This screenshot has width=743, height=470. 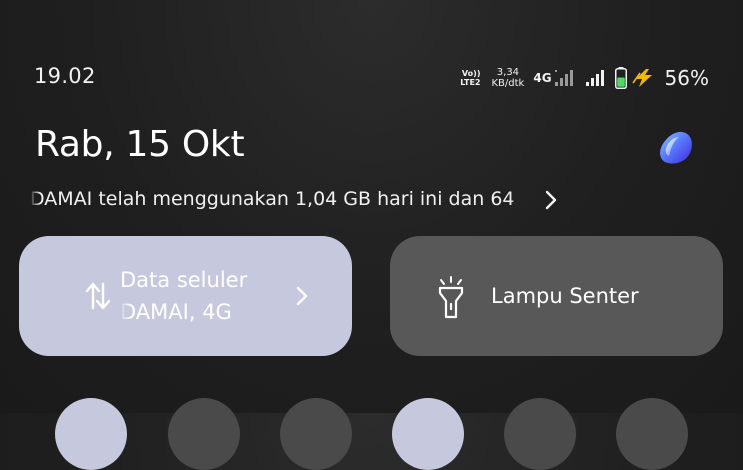 I want to click on date-label: Rab, 15 Okt, so click(x=140, y=144).